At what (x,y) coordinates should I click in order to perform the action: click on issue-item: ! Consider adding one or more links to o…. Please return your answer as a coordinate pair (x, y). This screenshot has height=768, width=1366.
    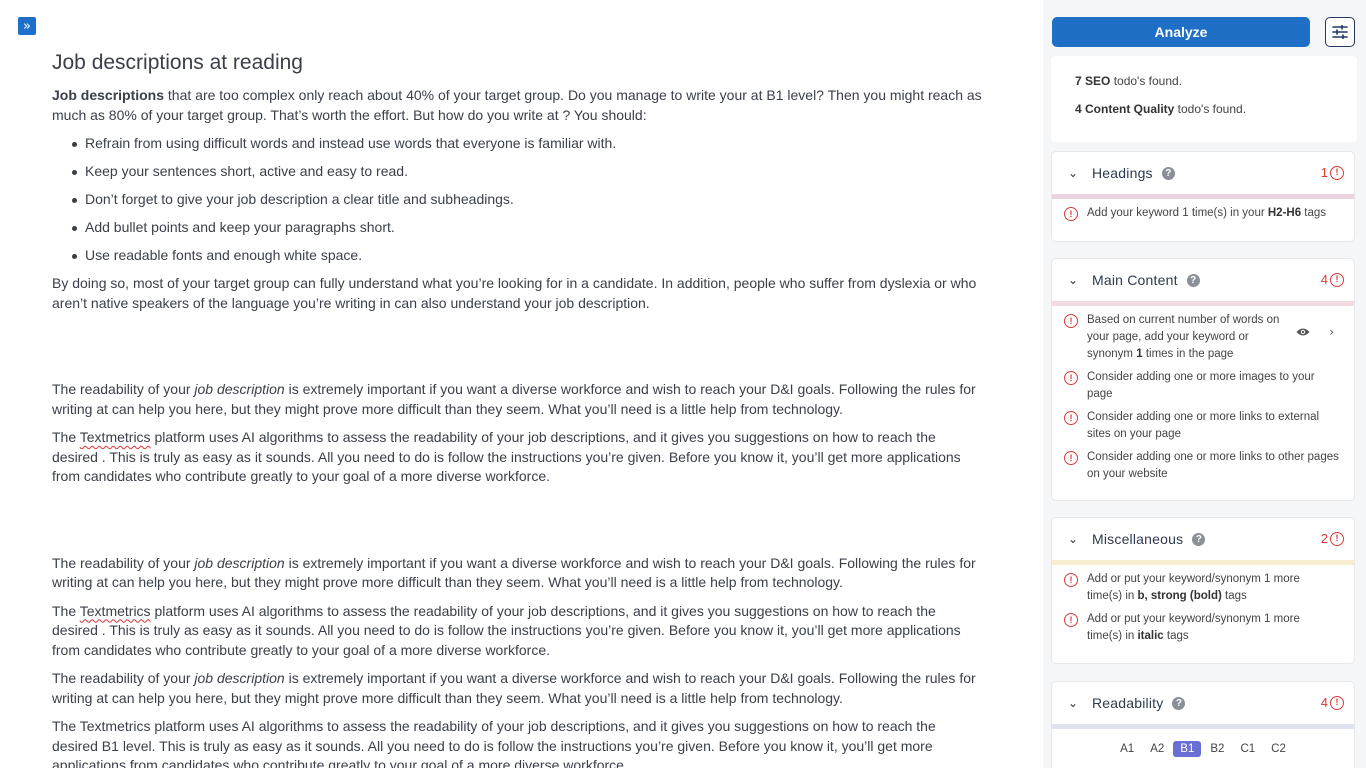
    Looking at the image, I should click on (1204, 466).